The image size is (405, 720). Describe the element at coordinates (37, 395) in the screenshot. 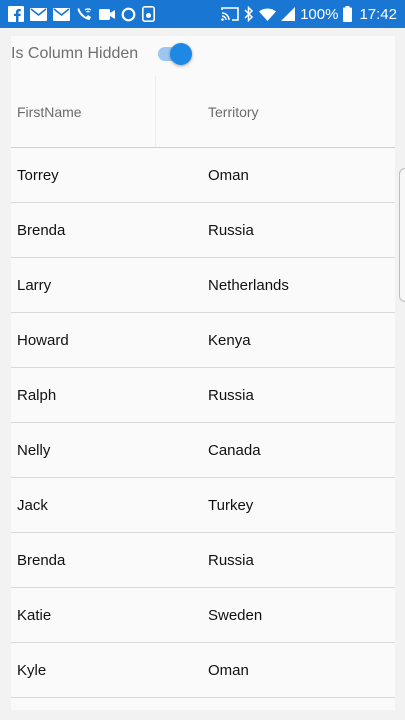

I see `cell-firstname: Ralph` at that location.